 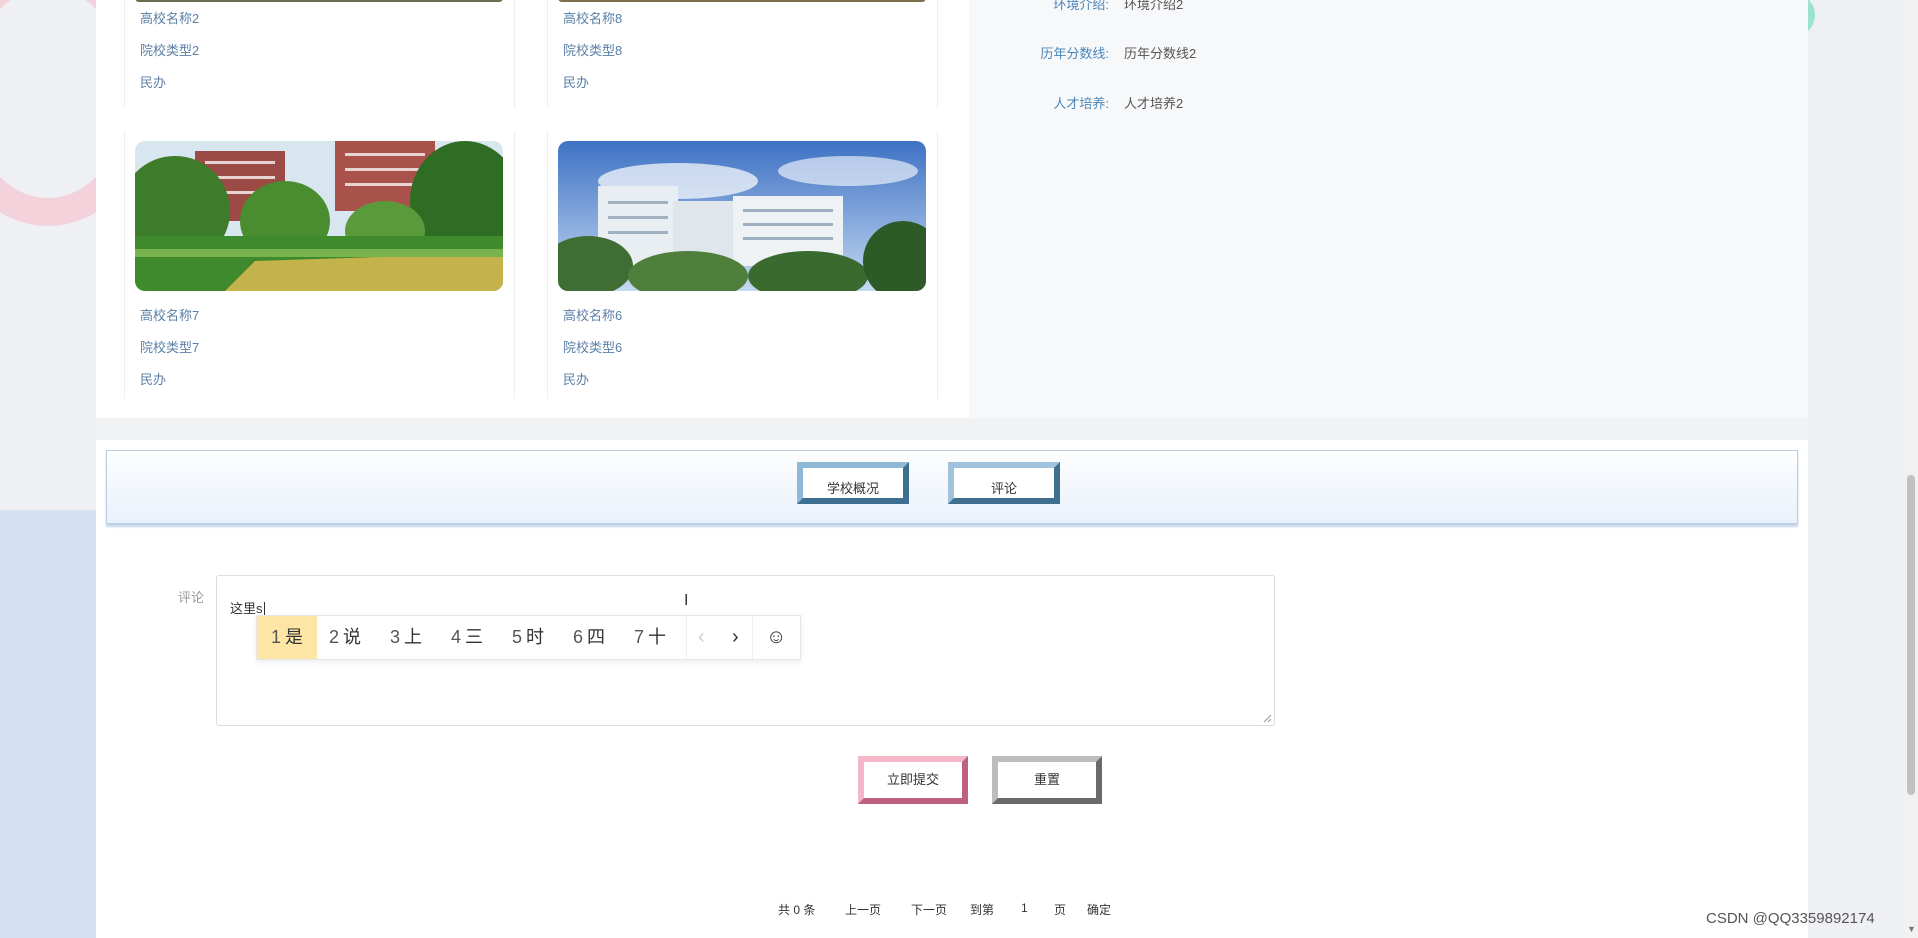 What do you see at coordinates (169, 17) in the screenshot?
I see `school-name: 高校名称2` at bounding box center [169, 17].